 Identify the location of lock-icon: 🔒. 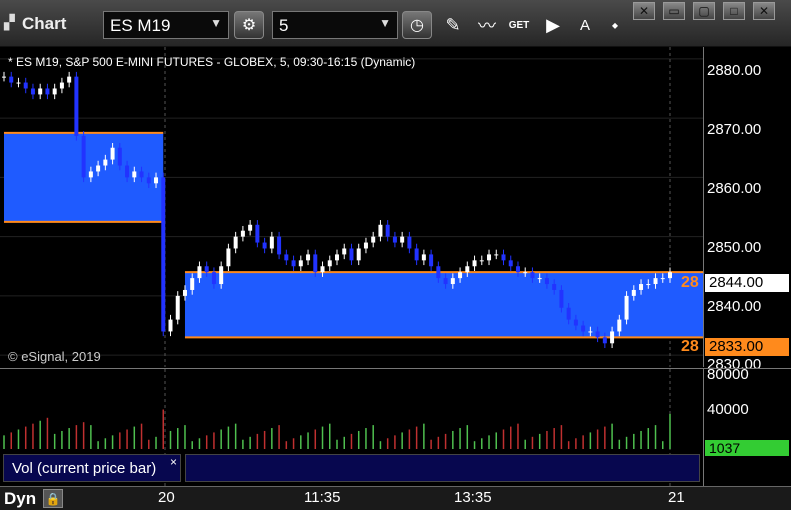
(53, 498).